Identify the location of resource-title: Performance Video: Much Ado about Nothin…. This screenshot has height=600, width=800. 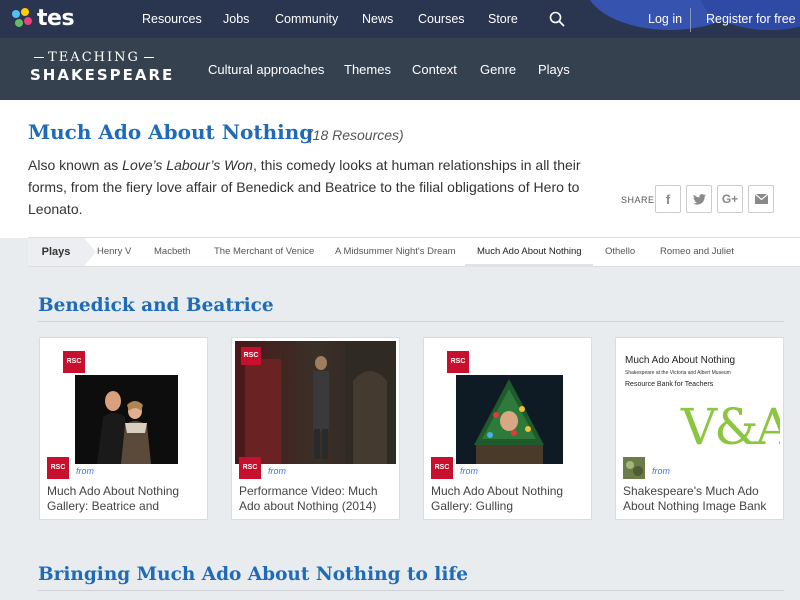
(318, 499).